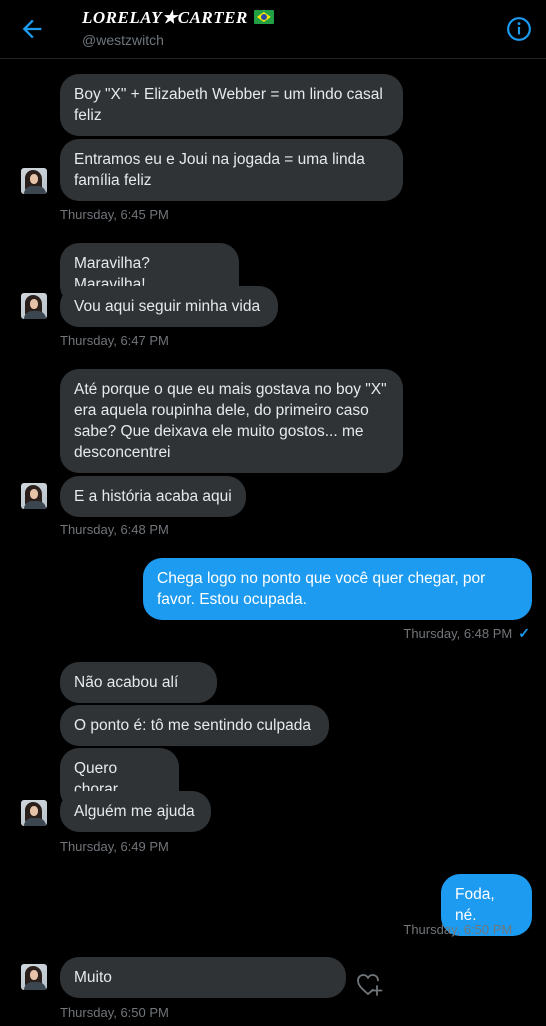 Image resolution: width=546 pixels, height=1026 pixels. Describe the element at coordinates (114, 1012) in the screenshot. I see `message-timestamp: Thursday, 6:50 PM` at that location.